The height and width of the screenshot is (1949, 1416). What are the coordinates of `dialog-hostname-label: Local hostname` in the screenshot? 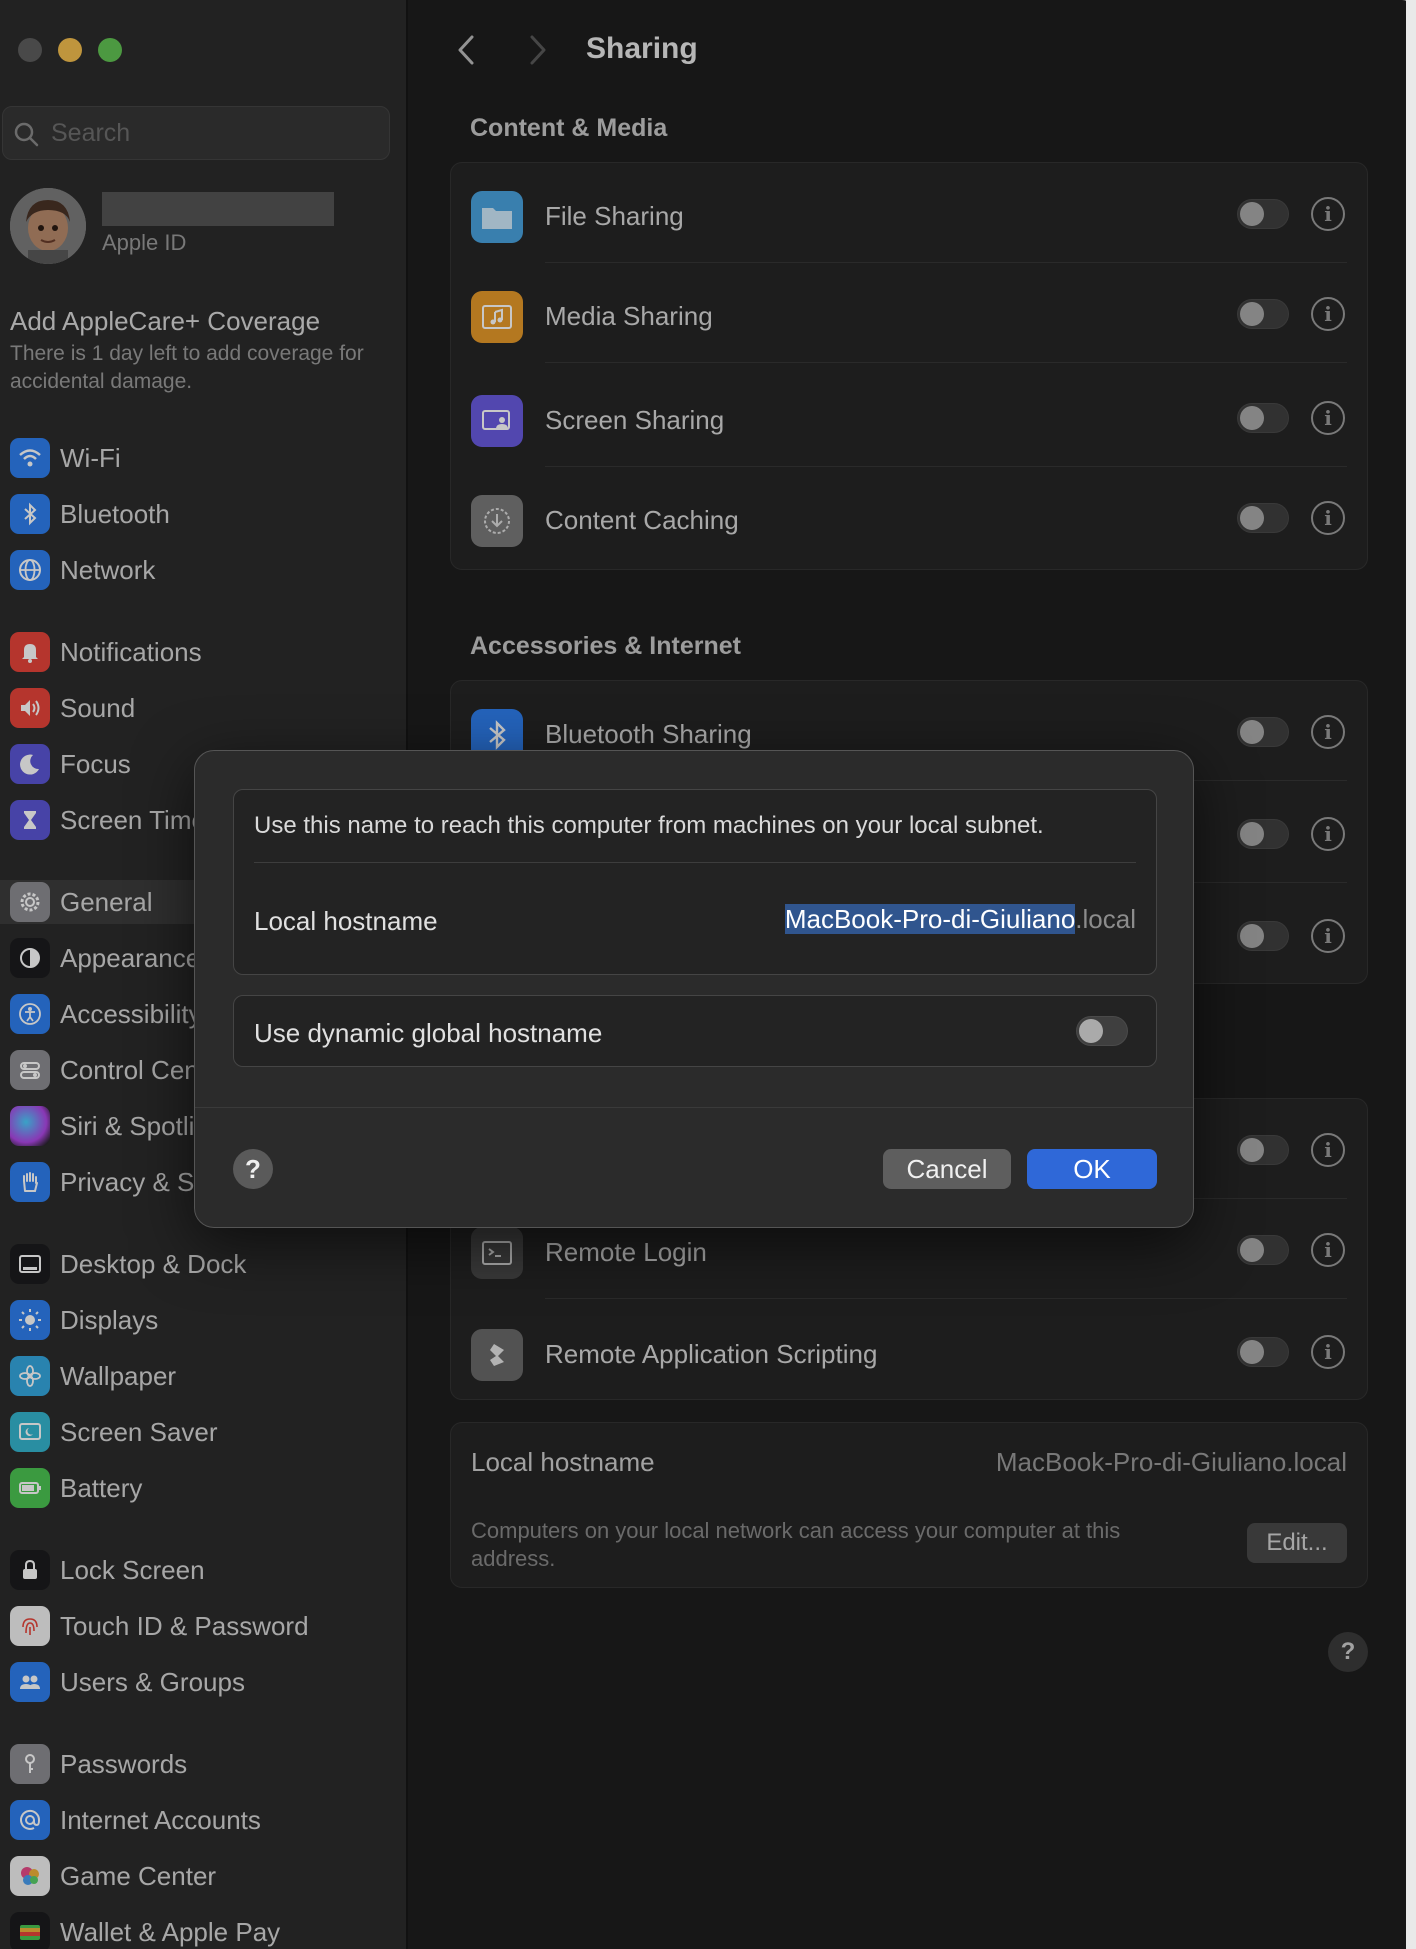 It's located at (346, 921).